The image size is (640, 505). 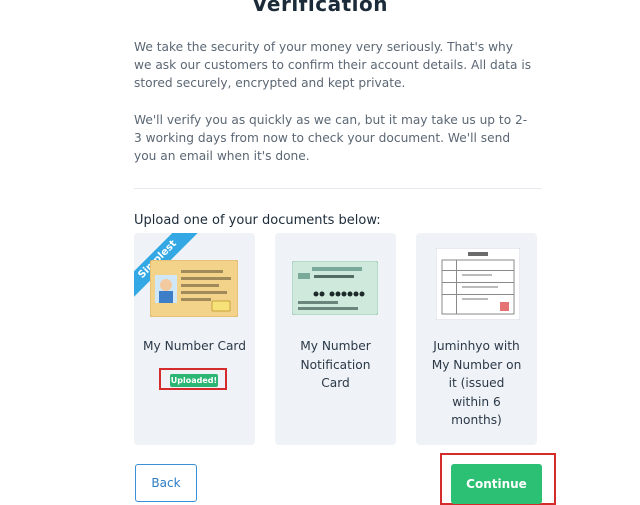 I want to click on upload-label: Upload one of your documents below:, so click(x=257, y=220).